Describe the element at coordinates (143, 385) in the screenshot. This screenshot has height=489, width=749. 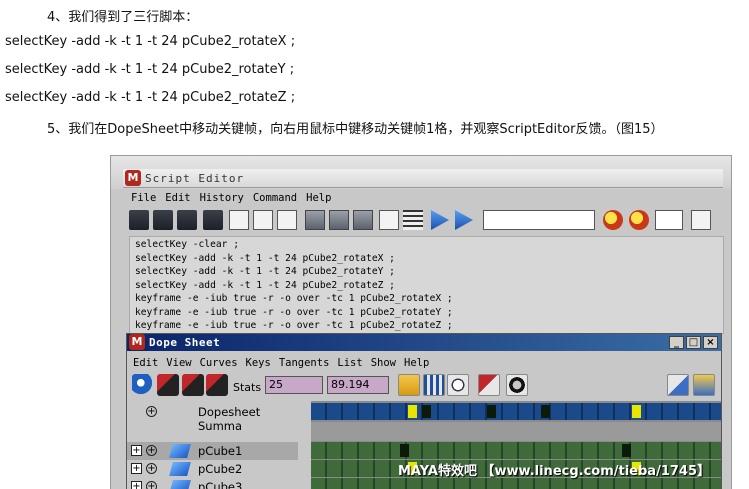
I see `select-tool-icon` at that location.